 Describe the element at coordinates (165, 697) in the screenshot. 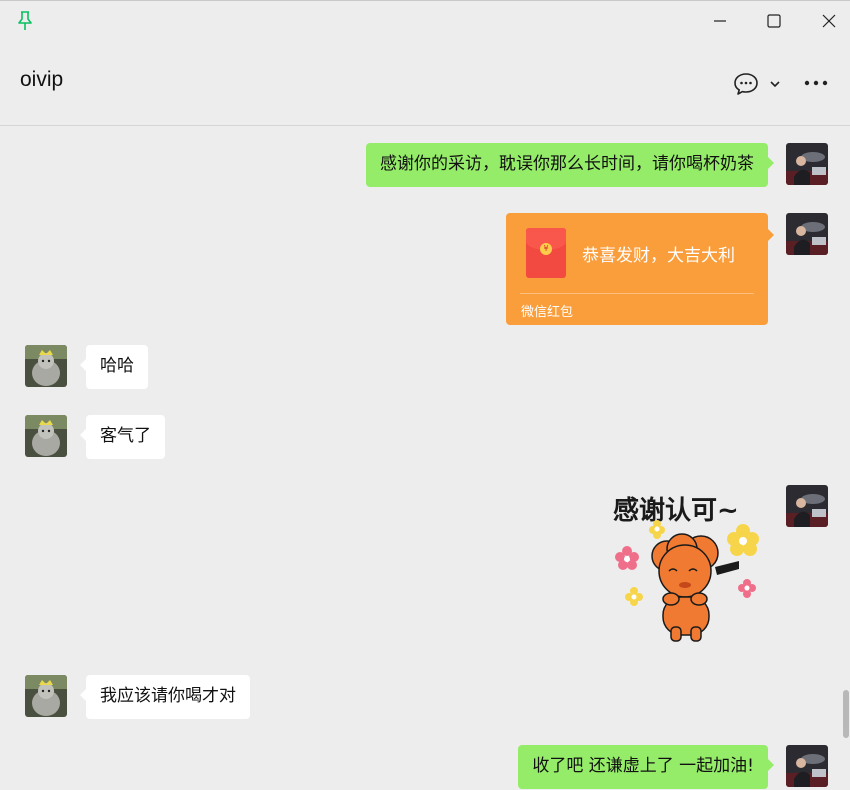

I see `message-bubble-incoming: 我应该请你喝才对` at that location.